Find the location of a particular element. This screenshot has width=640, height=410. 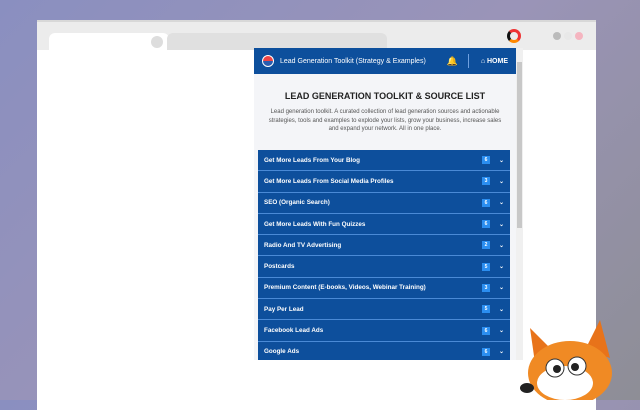

fox-mascot is located at coordinates (566, 360).